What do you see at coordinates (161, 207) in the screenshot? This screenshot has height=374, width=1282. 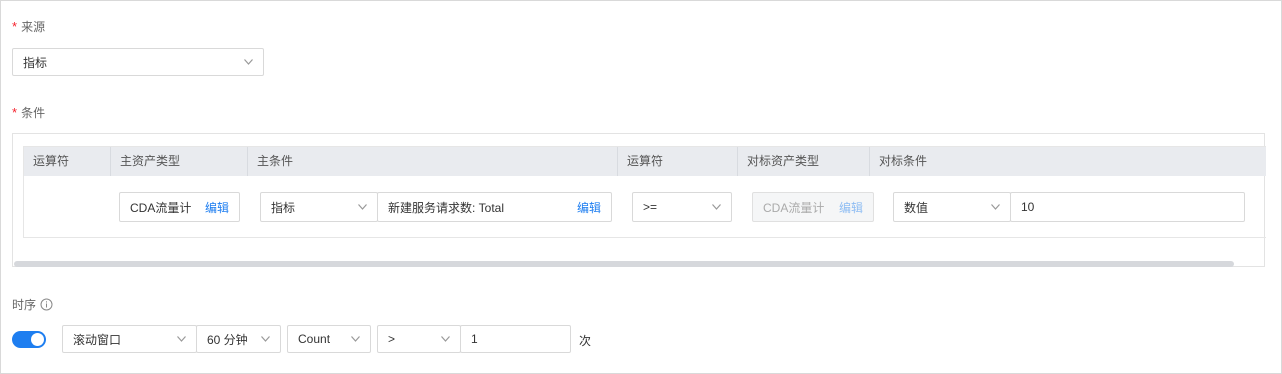 I see `main-asset-name: CDA流量计` at bounding box center [161, 207].